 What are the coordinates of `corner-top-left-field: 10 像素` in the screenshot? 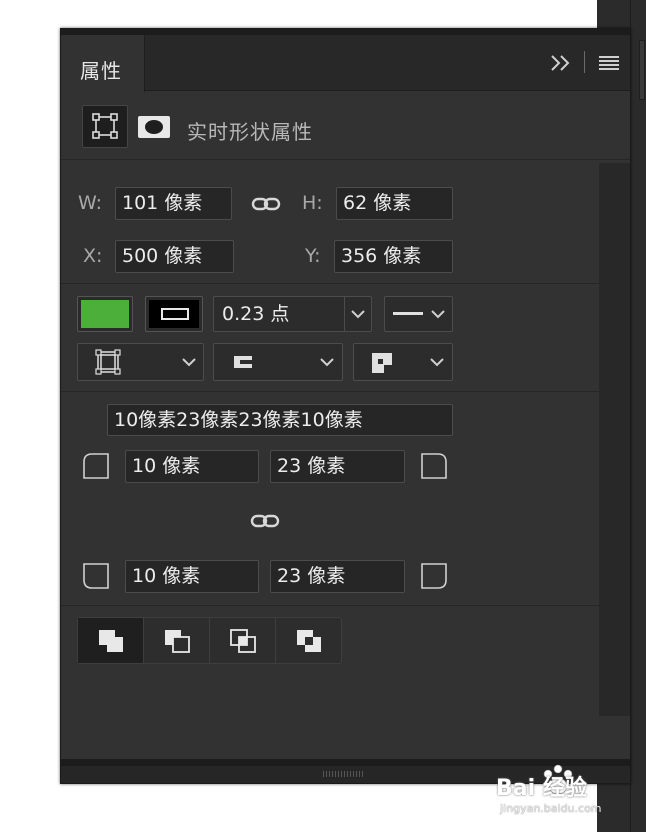 It's located at (192, 466).